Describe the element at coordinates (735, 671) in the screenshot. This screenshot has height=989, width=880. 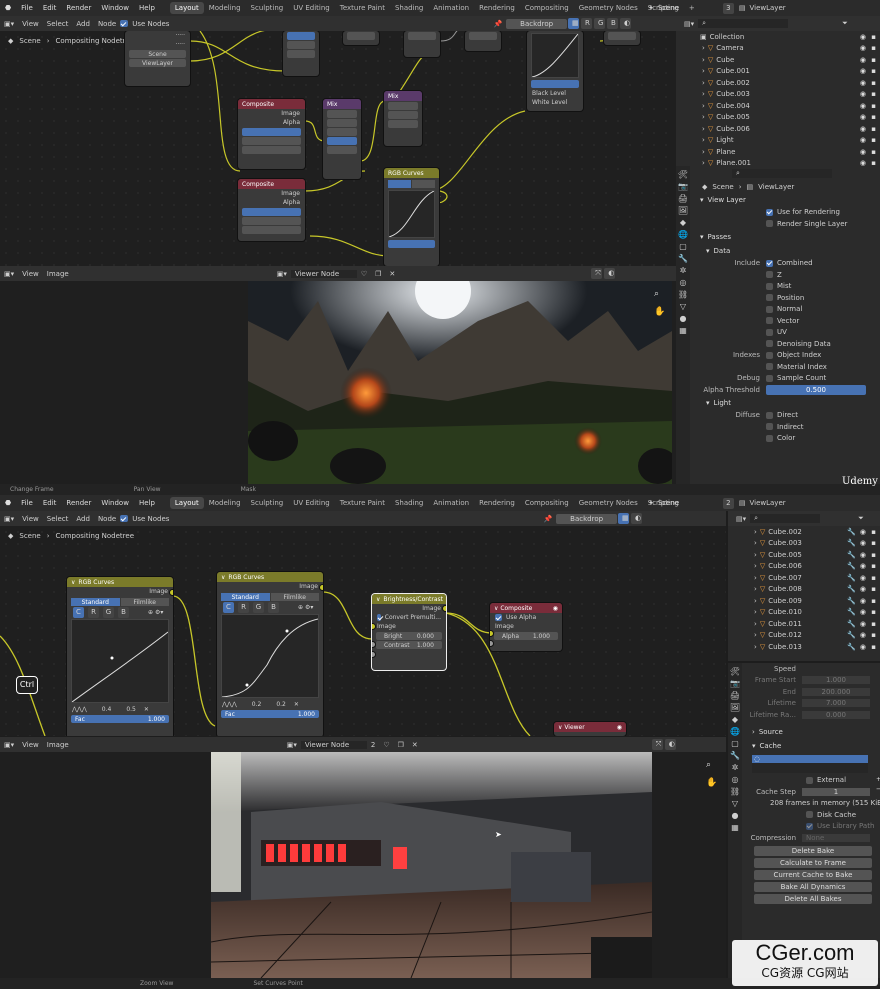
I see `tool-tab-icon: 🛠` at that location.